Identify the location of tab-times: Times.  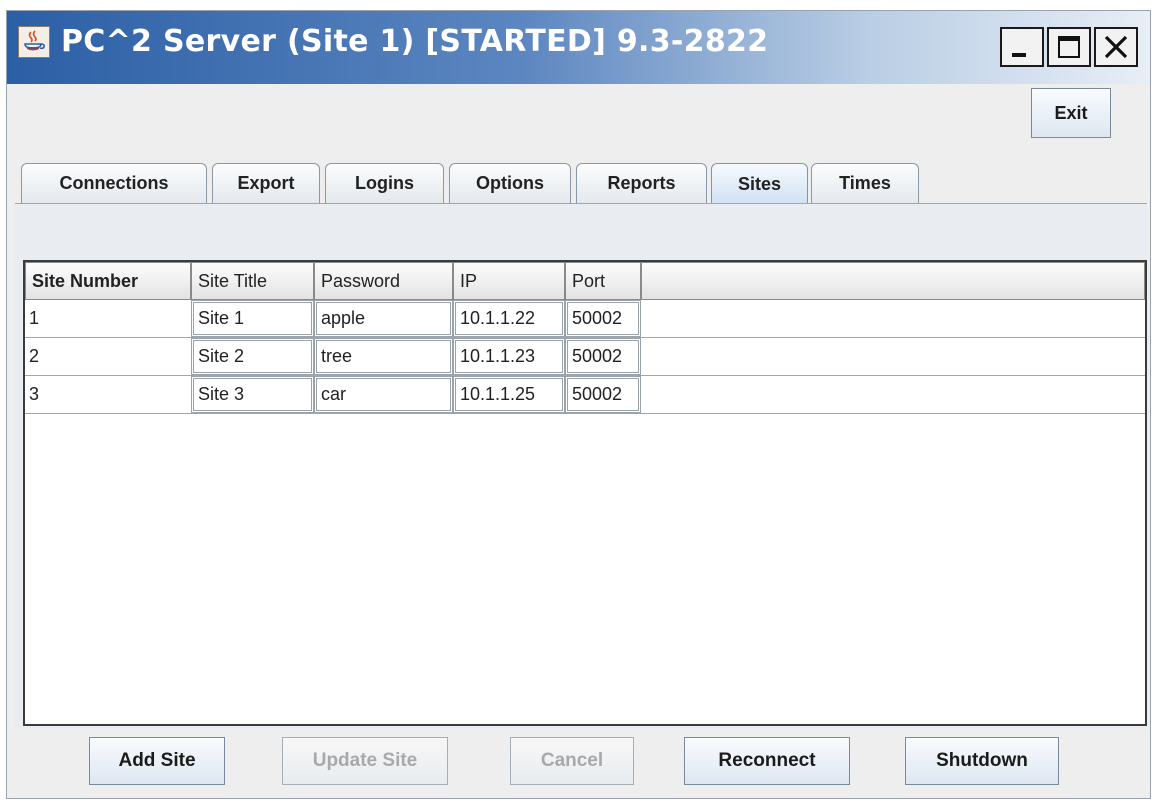
(865, 183).